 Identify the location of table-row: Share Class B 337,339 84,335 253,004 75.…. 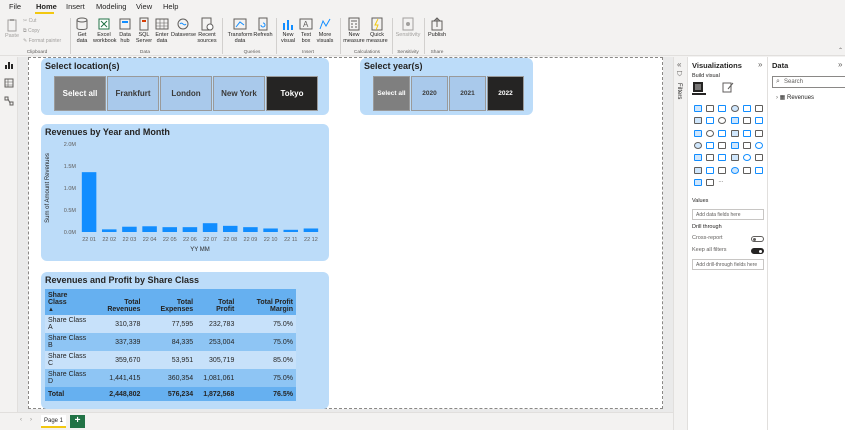
(170, 342).